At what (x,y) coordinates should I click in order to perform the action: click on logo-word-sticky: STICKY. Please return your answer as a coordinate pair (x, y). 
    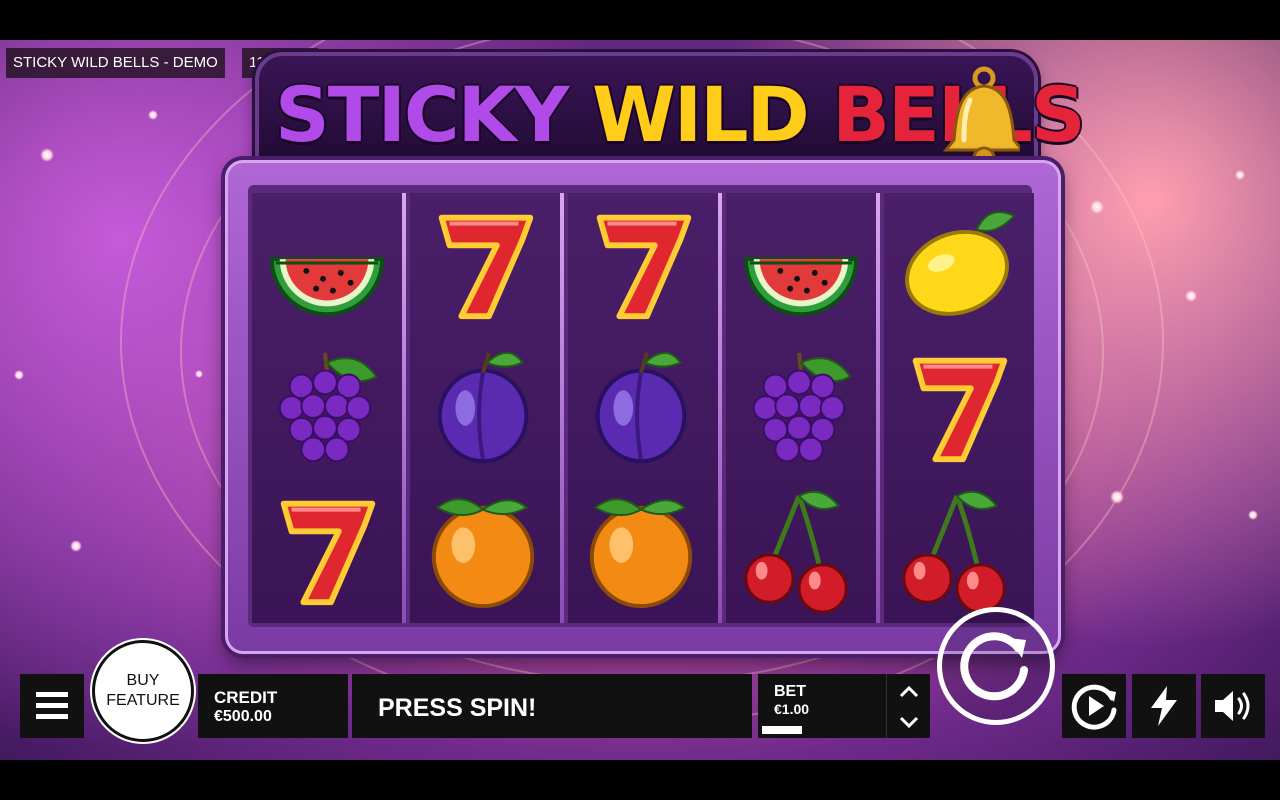
    Looking at the image, I should click on (422, 114).